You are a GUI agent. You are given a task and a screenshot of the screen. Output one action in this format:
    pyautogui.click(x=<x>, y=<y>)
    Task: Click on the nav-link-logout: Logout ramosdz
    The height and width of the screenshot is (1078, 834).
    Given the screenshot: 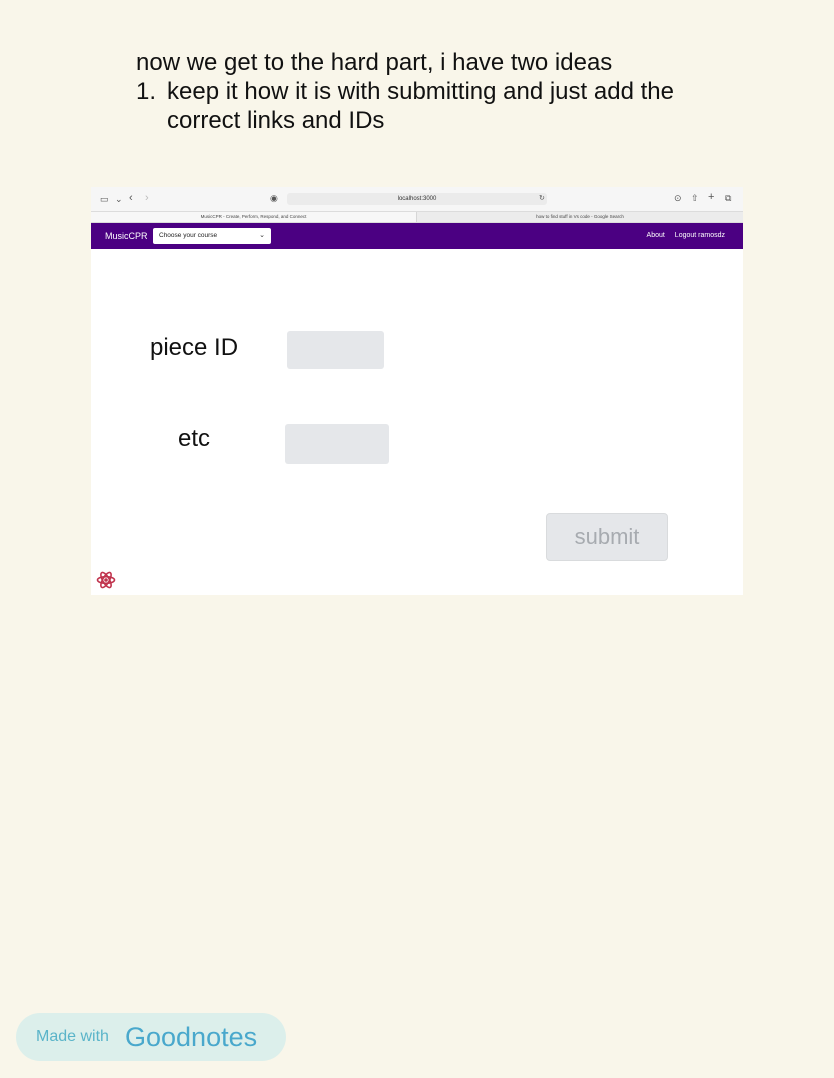 What is the action you would take?
    pyautogui.click(x=700, y=235)
    